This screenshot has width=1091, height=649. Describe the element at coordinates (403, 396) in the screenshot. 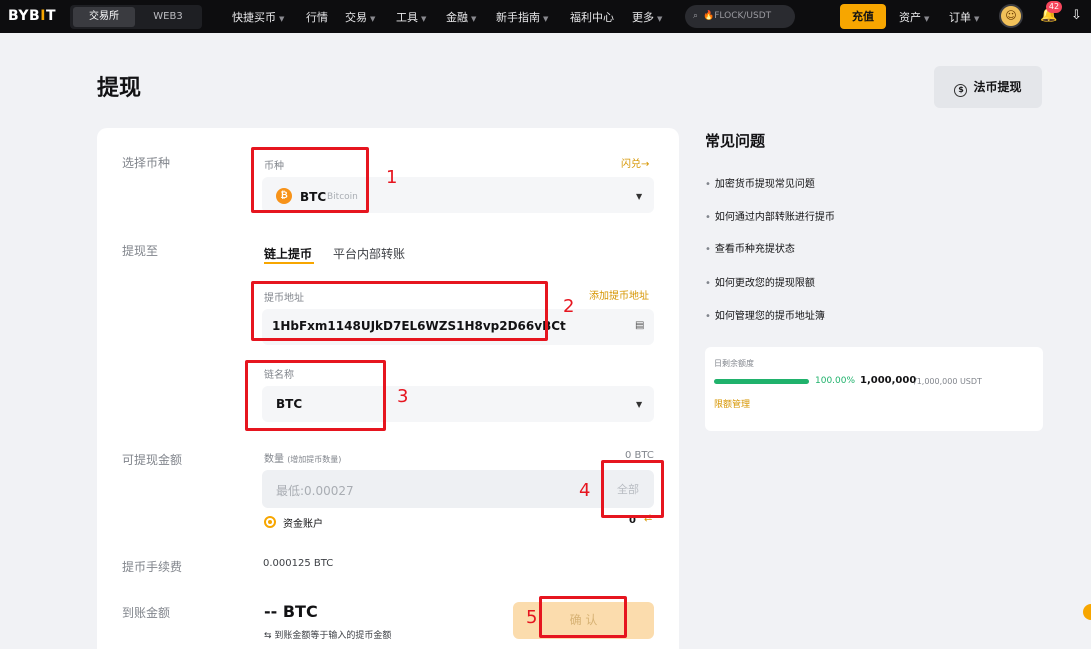

I see `annotation-number-3: 3` at that location.